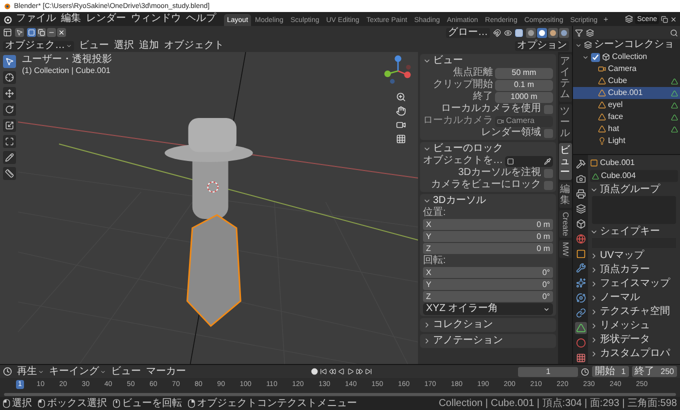  I want to click on menu-item: 編集, so click(71, 19).